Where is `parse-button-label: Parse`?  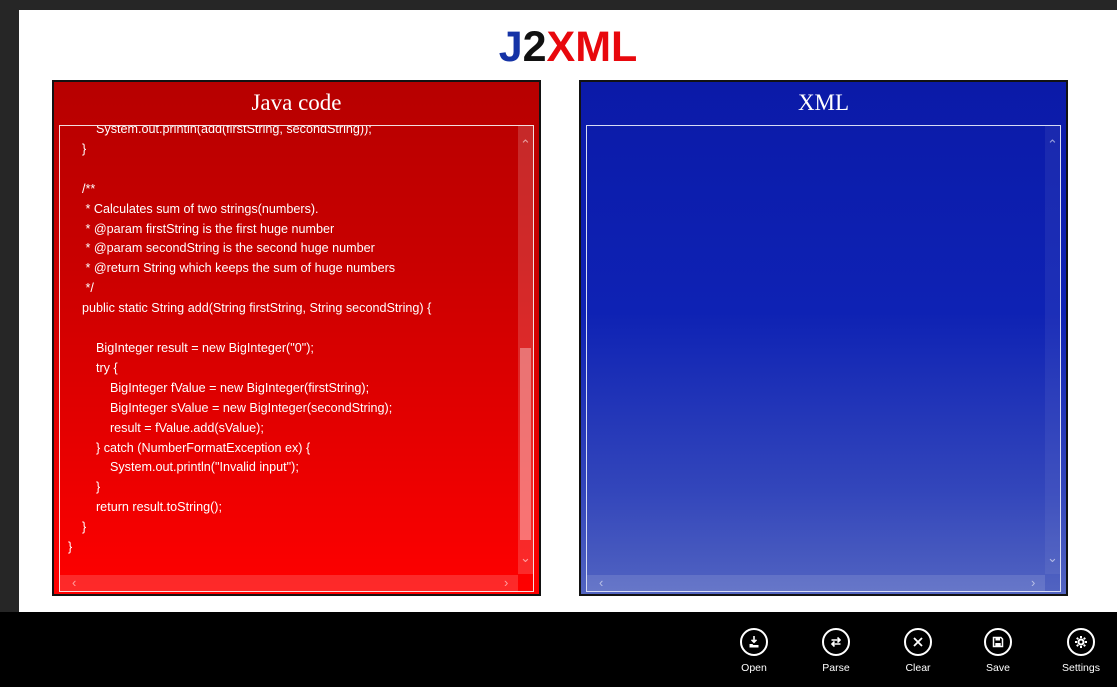
parse-button-label: Parse is located at coordinates (836, 668).